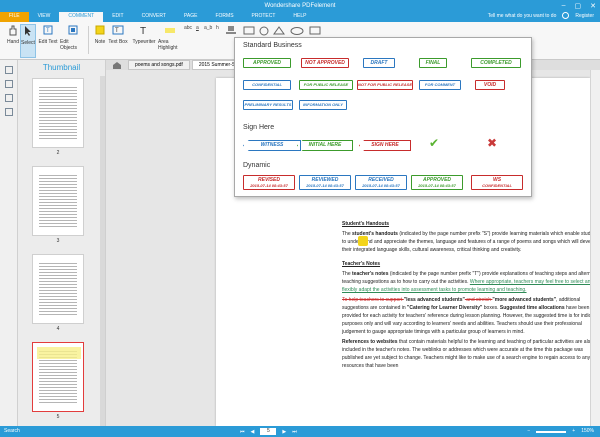 The image size is (600, 437). What do you see at coordinates (197, 28) in the screenshot?
I see `underline-tool: a` at bounding box center [197, 28].